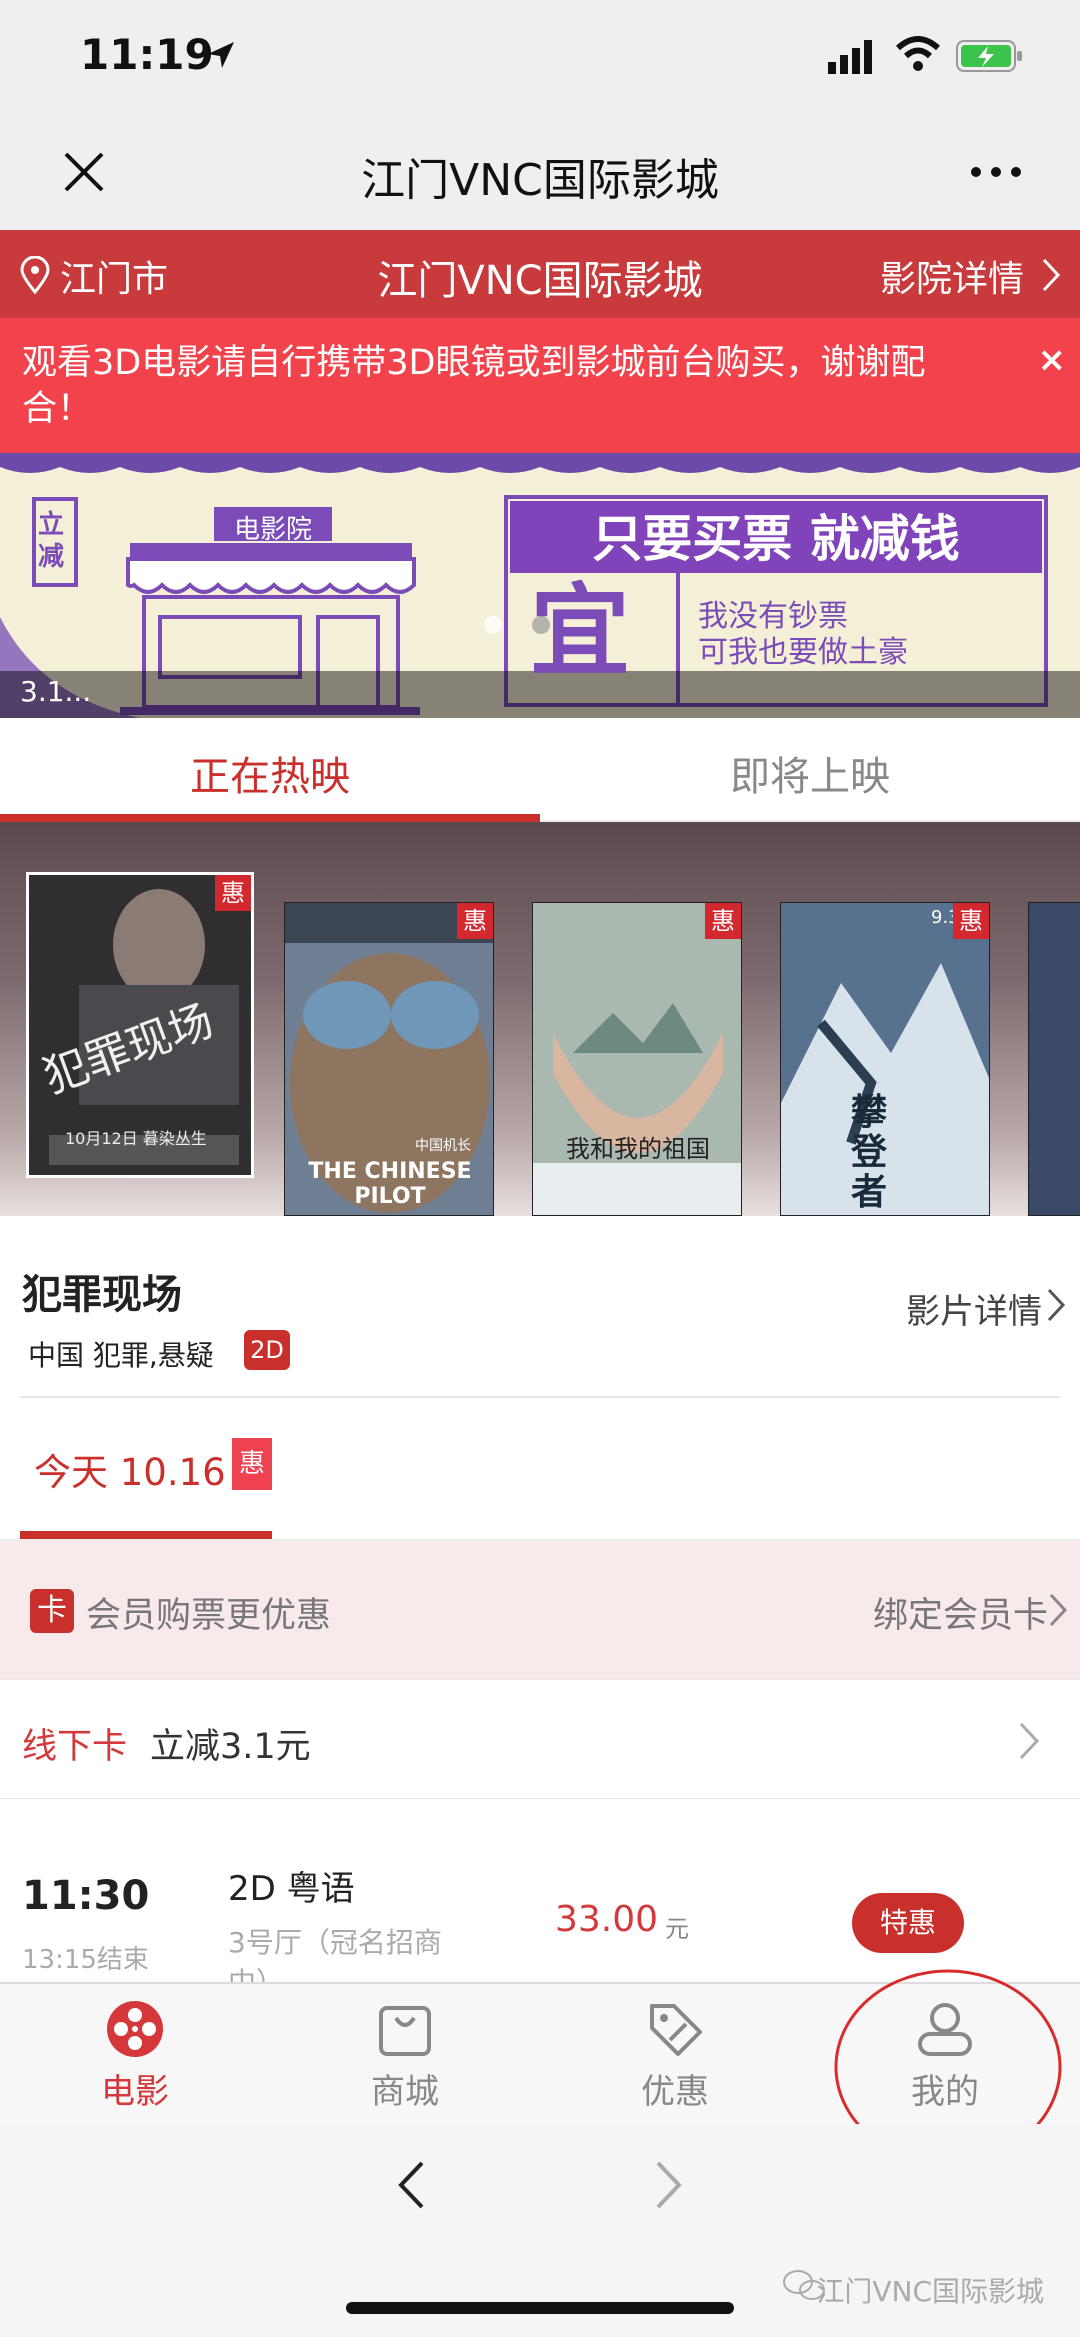 The height and width of the screenshot is (2337, 1080). I want to click on page-title: 江门VNC国际影城, so click(540, 180).